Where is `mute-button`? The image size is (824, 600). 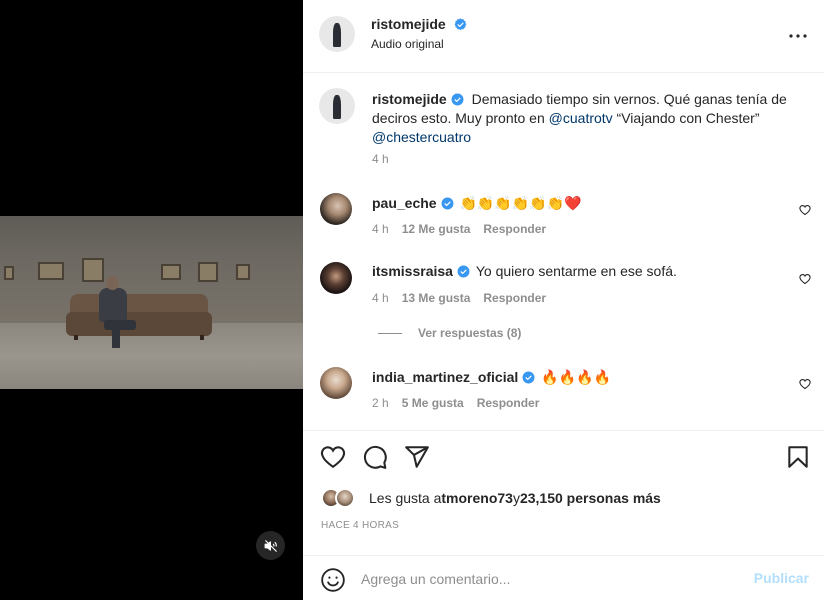 mute-button is located at coordinates (270, 545).